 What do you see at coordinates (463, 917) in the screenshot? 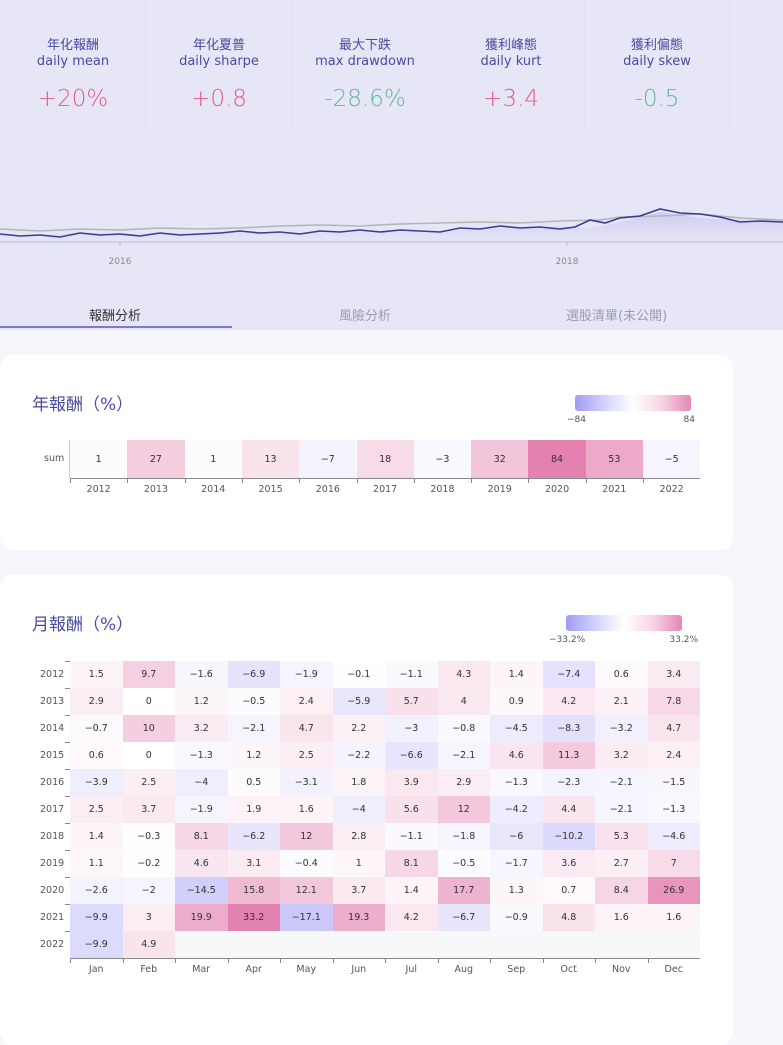
I see `heatmap-cell: −6.7` at bounding box center [463, 917].